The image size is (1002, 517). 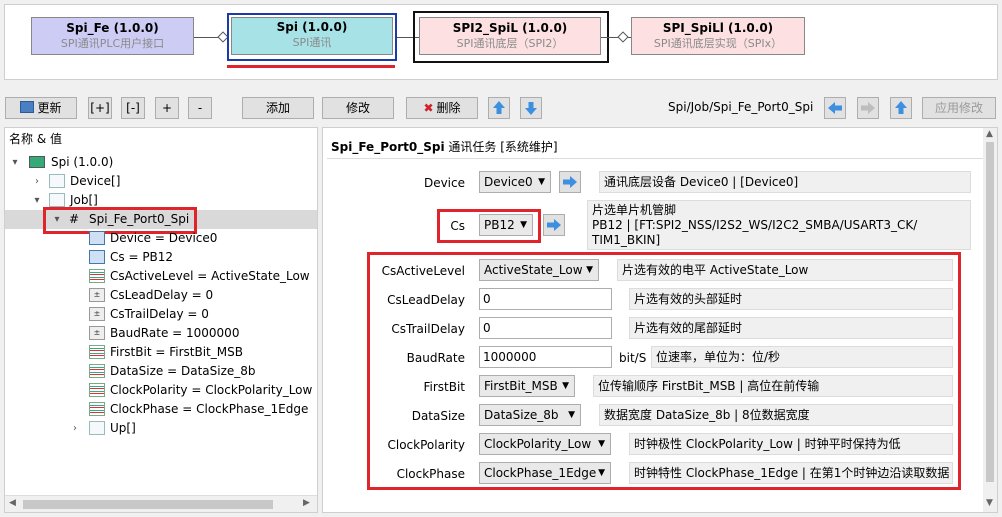 I want to click on number-icon: ±, so click(x=97, y=314).